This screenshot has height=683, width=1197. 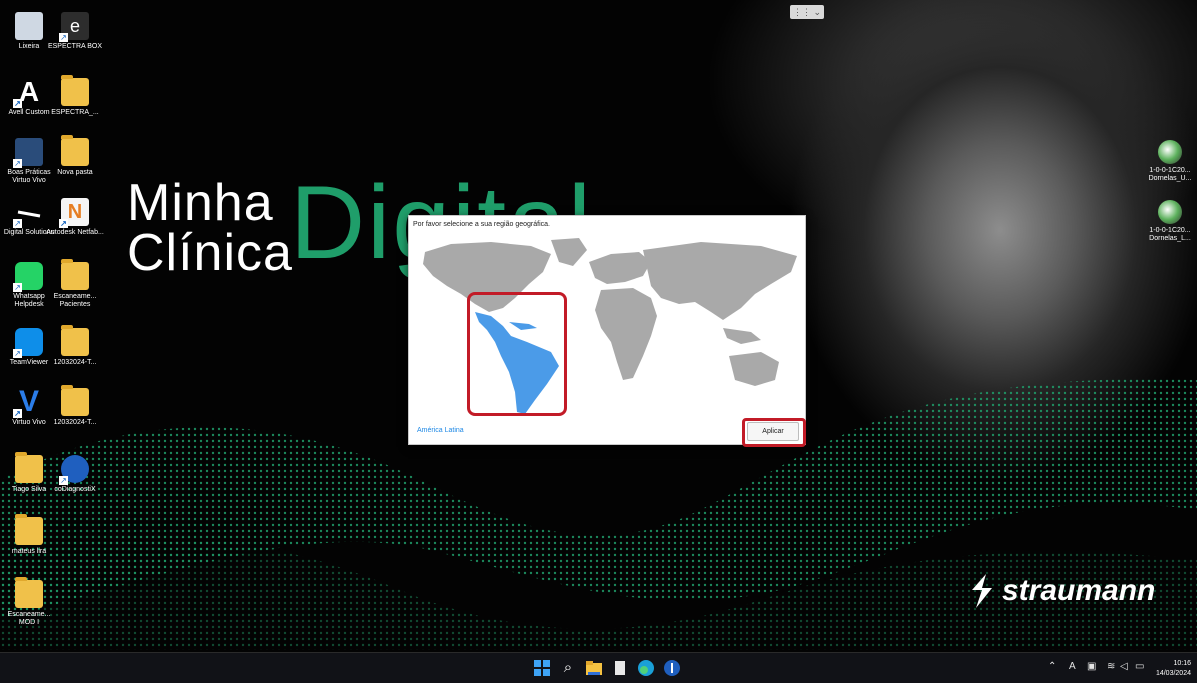 What do you see at coordinates (626, 334) in the screenshot?
I see `map-region-africa` at bounding box center [626, 334].